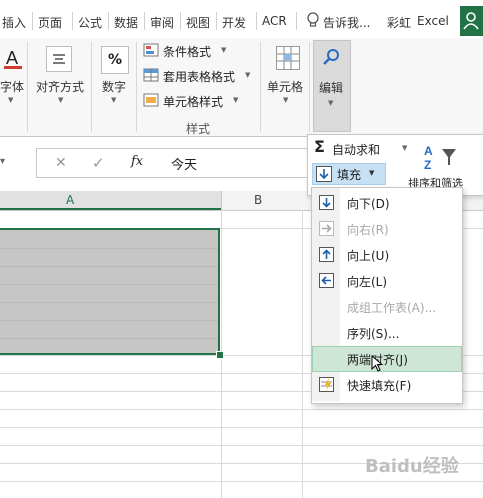 The image size is (483, 498). I want to click on column-header-a: A, so click(110, 200).